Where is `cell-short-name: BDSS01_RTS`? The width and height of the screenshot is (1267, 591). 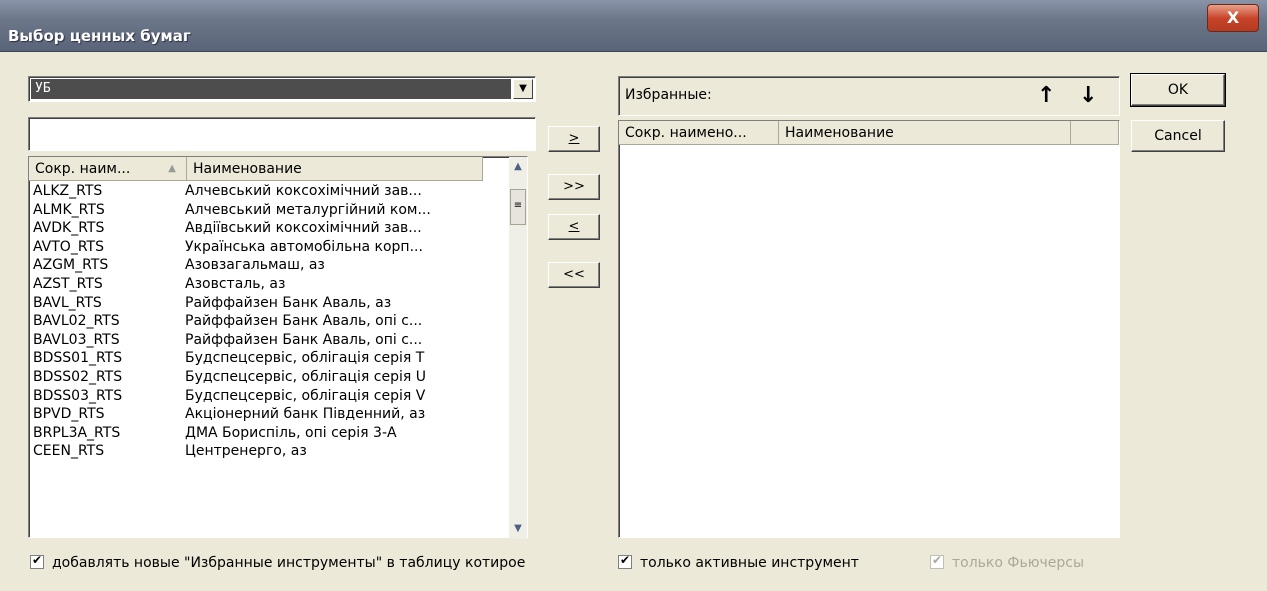
cell-short-name: BDSS01_RTS is located at coordinates (78, 358).